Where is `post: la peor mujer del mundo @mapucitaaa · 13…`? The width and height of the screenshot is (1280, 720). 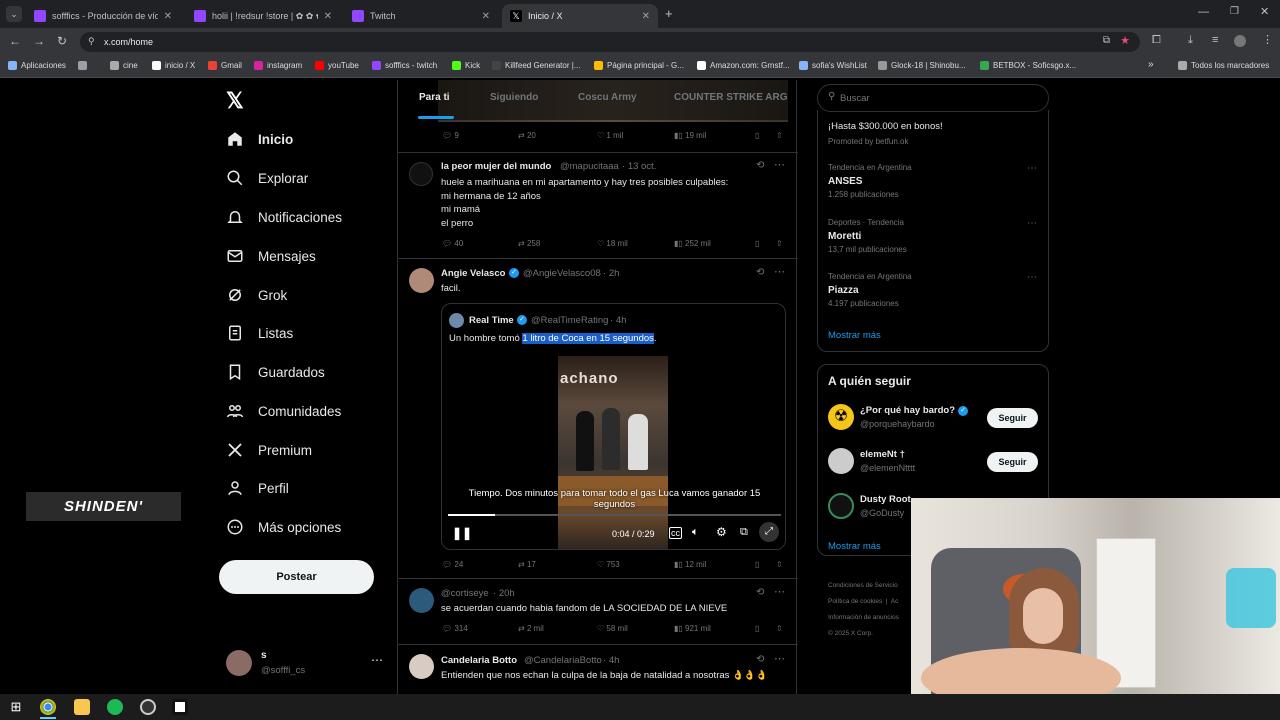 post: la peor mujer del mundo @mapucitaaa · 13… is located at coordinates (597, 205).